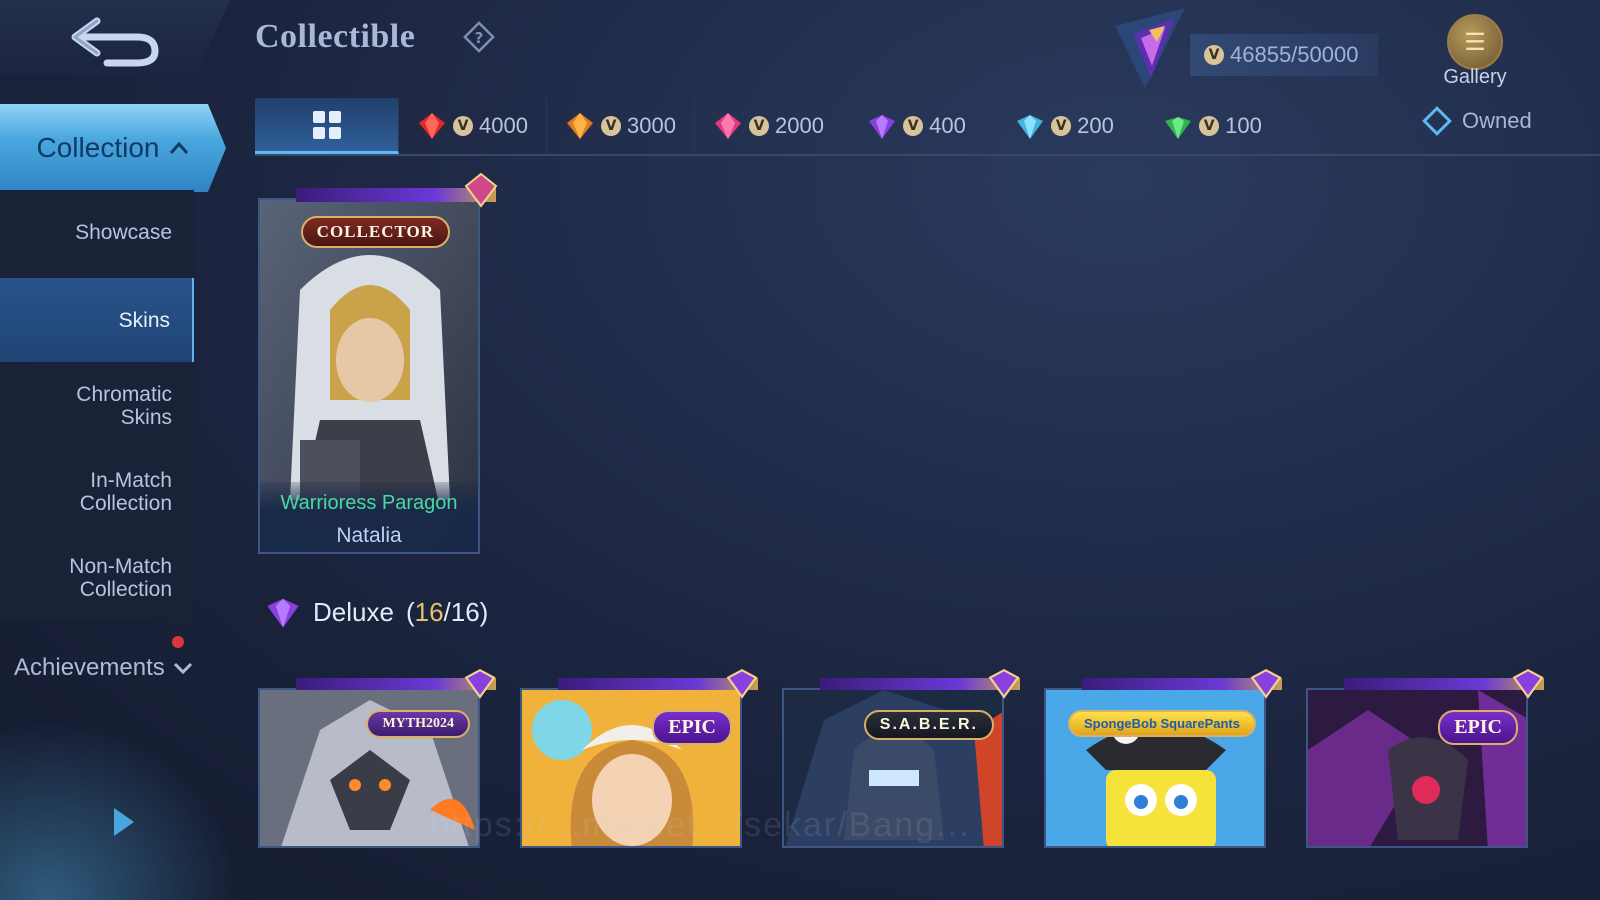 The width and height of the screenshot is (1600, 900). Describe the element at coordinates (335, 36) in the screenshot. I see `page-title: Collectible` at that location.